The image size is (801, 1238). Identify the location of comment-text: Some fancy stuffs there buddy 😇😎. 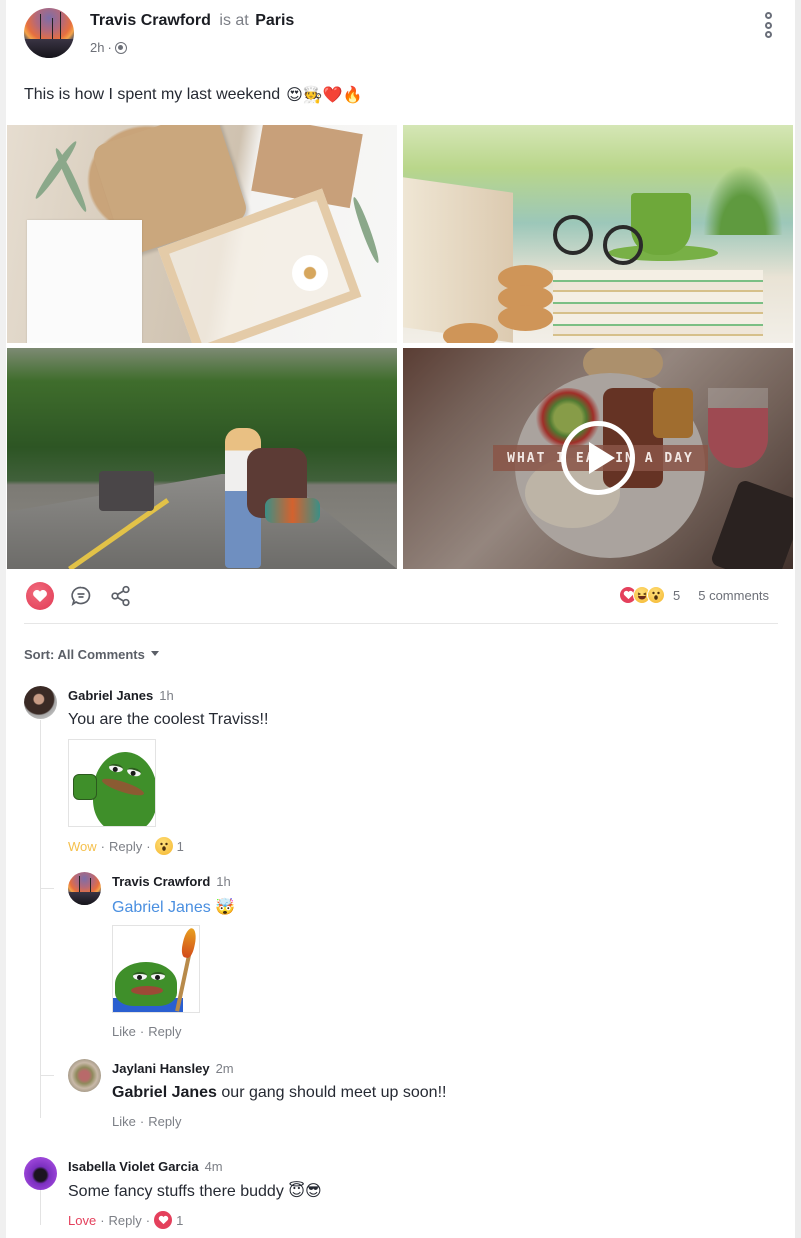
(195, 1191).